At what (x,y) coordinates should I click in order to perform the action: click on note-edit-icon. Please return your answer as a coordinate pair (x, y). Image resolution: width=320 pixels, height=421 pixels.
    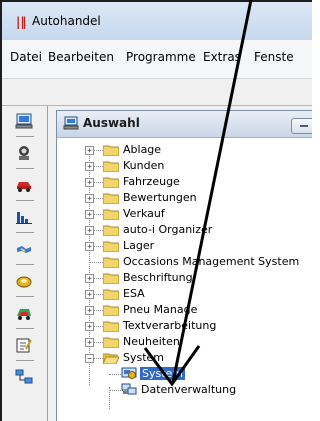
    Looking at the image, I should click on (24, 345).